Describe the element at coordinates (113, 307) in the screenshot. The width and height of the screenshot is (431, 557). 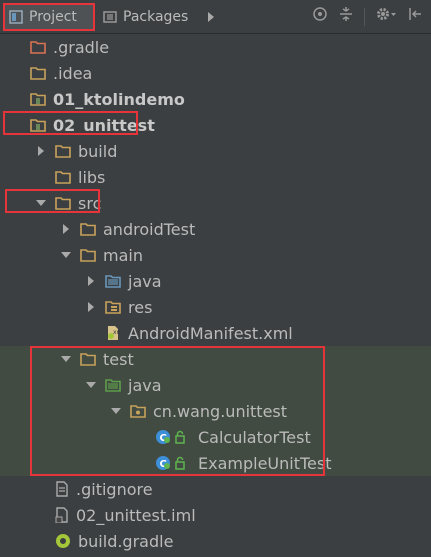
I see `resource-folder-icon` at that location.